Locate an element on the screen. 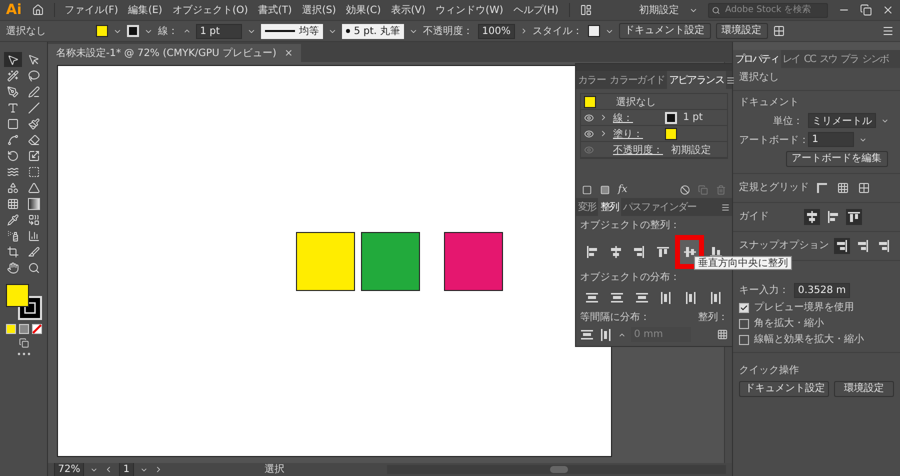 The width and height of the screenshot is (900, 476). scrollbar-thumb is located at coordinates (559, 469).